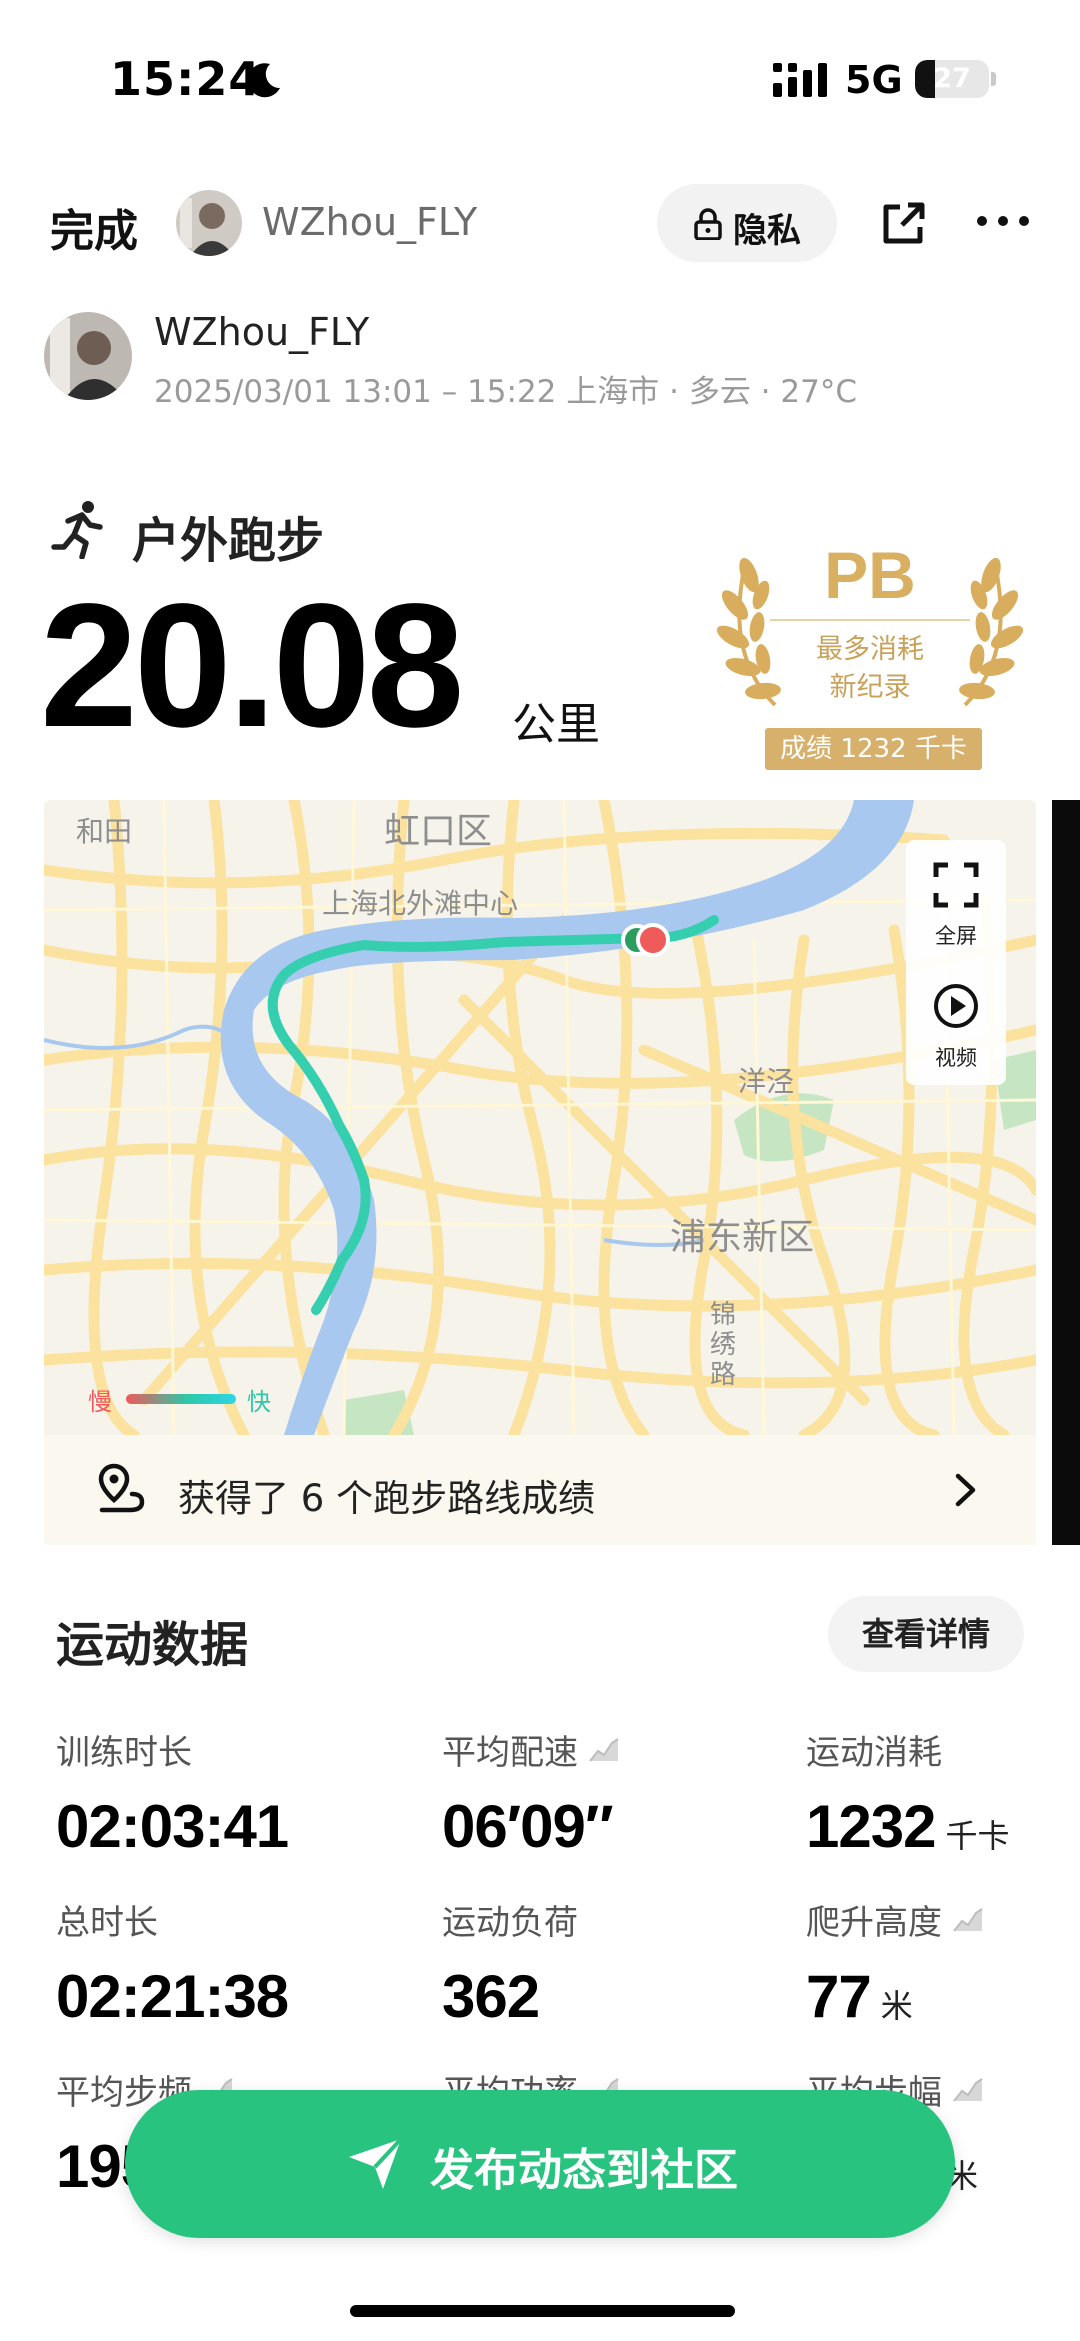  What do you see at coordinates (874, 80) in the screenshot?
I see `network-label: 5G` at bounding box center [874, 80].